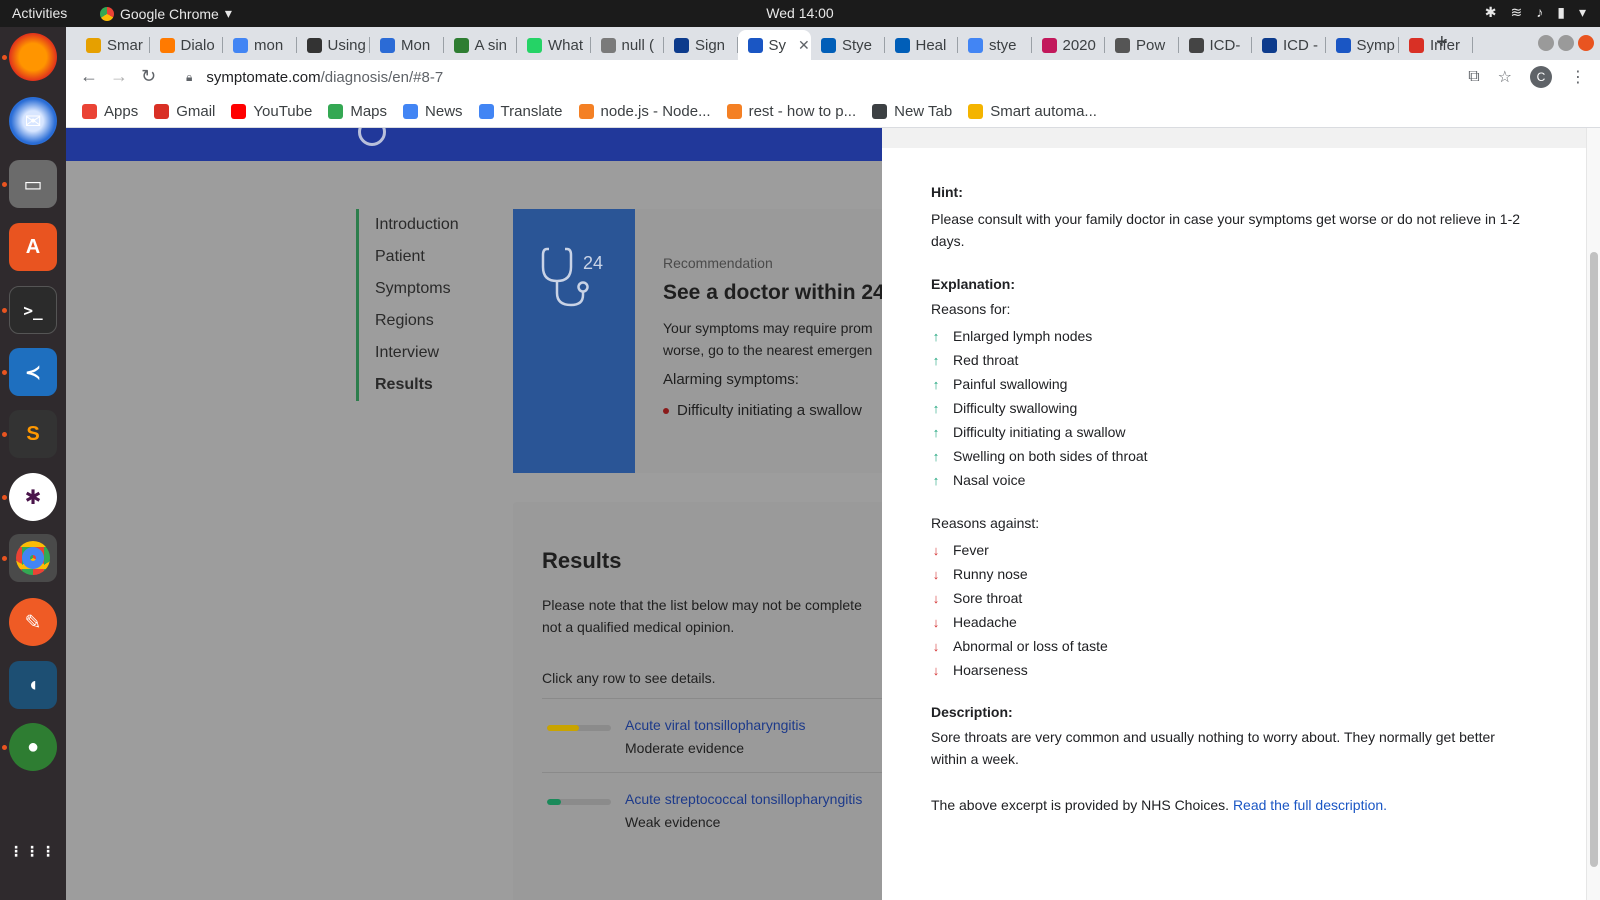 The image size is (1600, 900). What do you see at coordinates (33, 851) in the screenshot?
I see `show-apps-icon: ⋮⋮⋮` at bounding box center [33, 851].